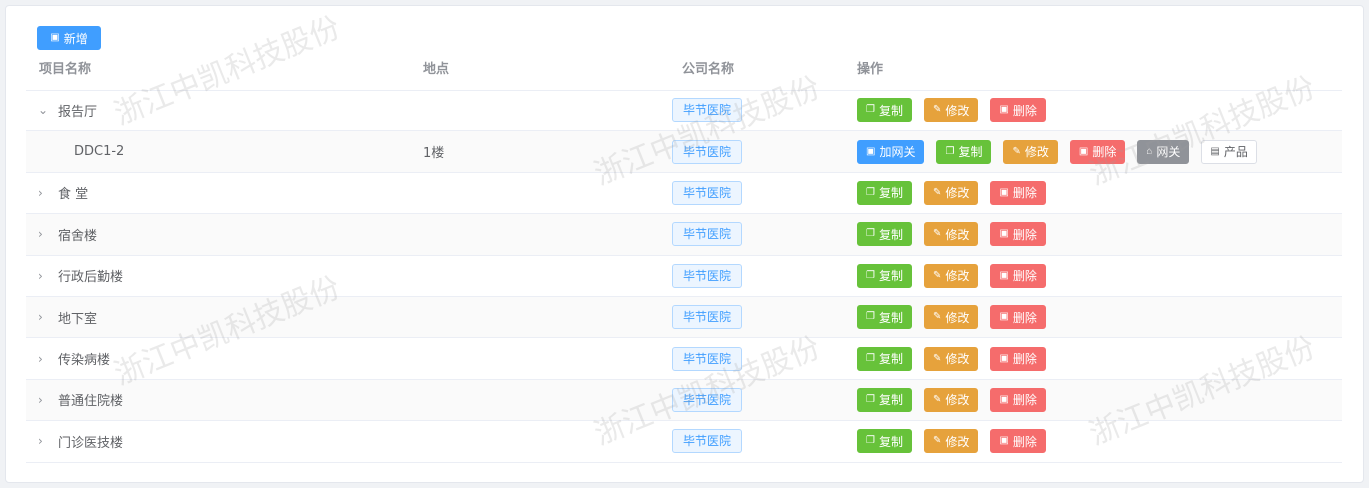 The height and width of the screenshot is (488, 1369). Describe the element at coordinates (75, 38) in the screenshot. I see `add-button-label: 新增` at that location.